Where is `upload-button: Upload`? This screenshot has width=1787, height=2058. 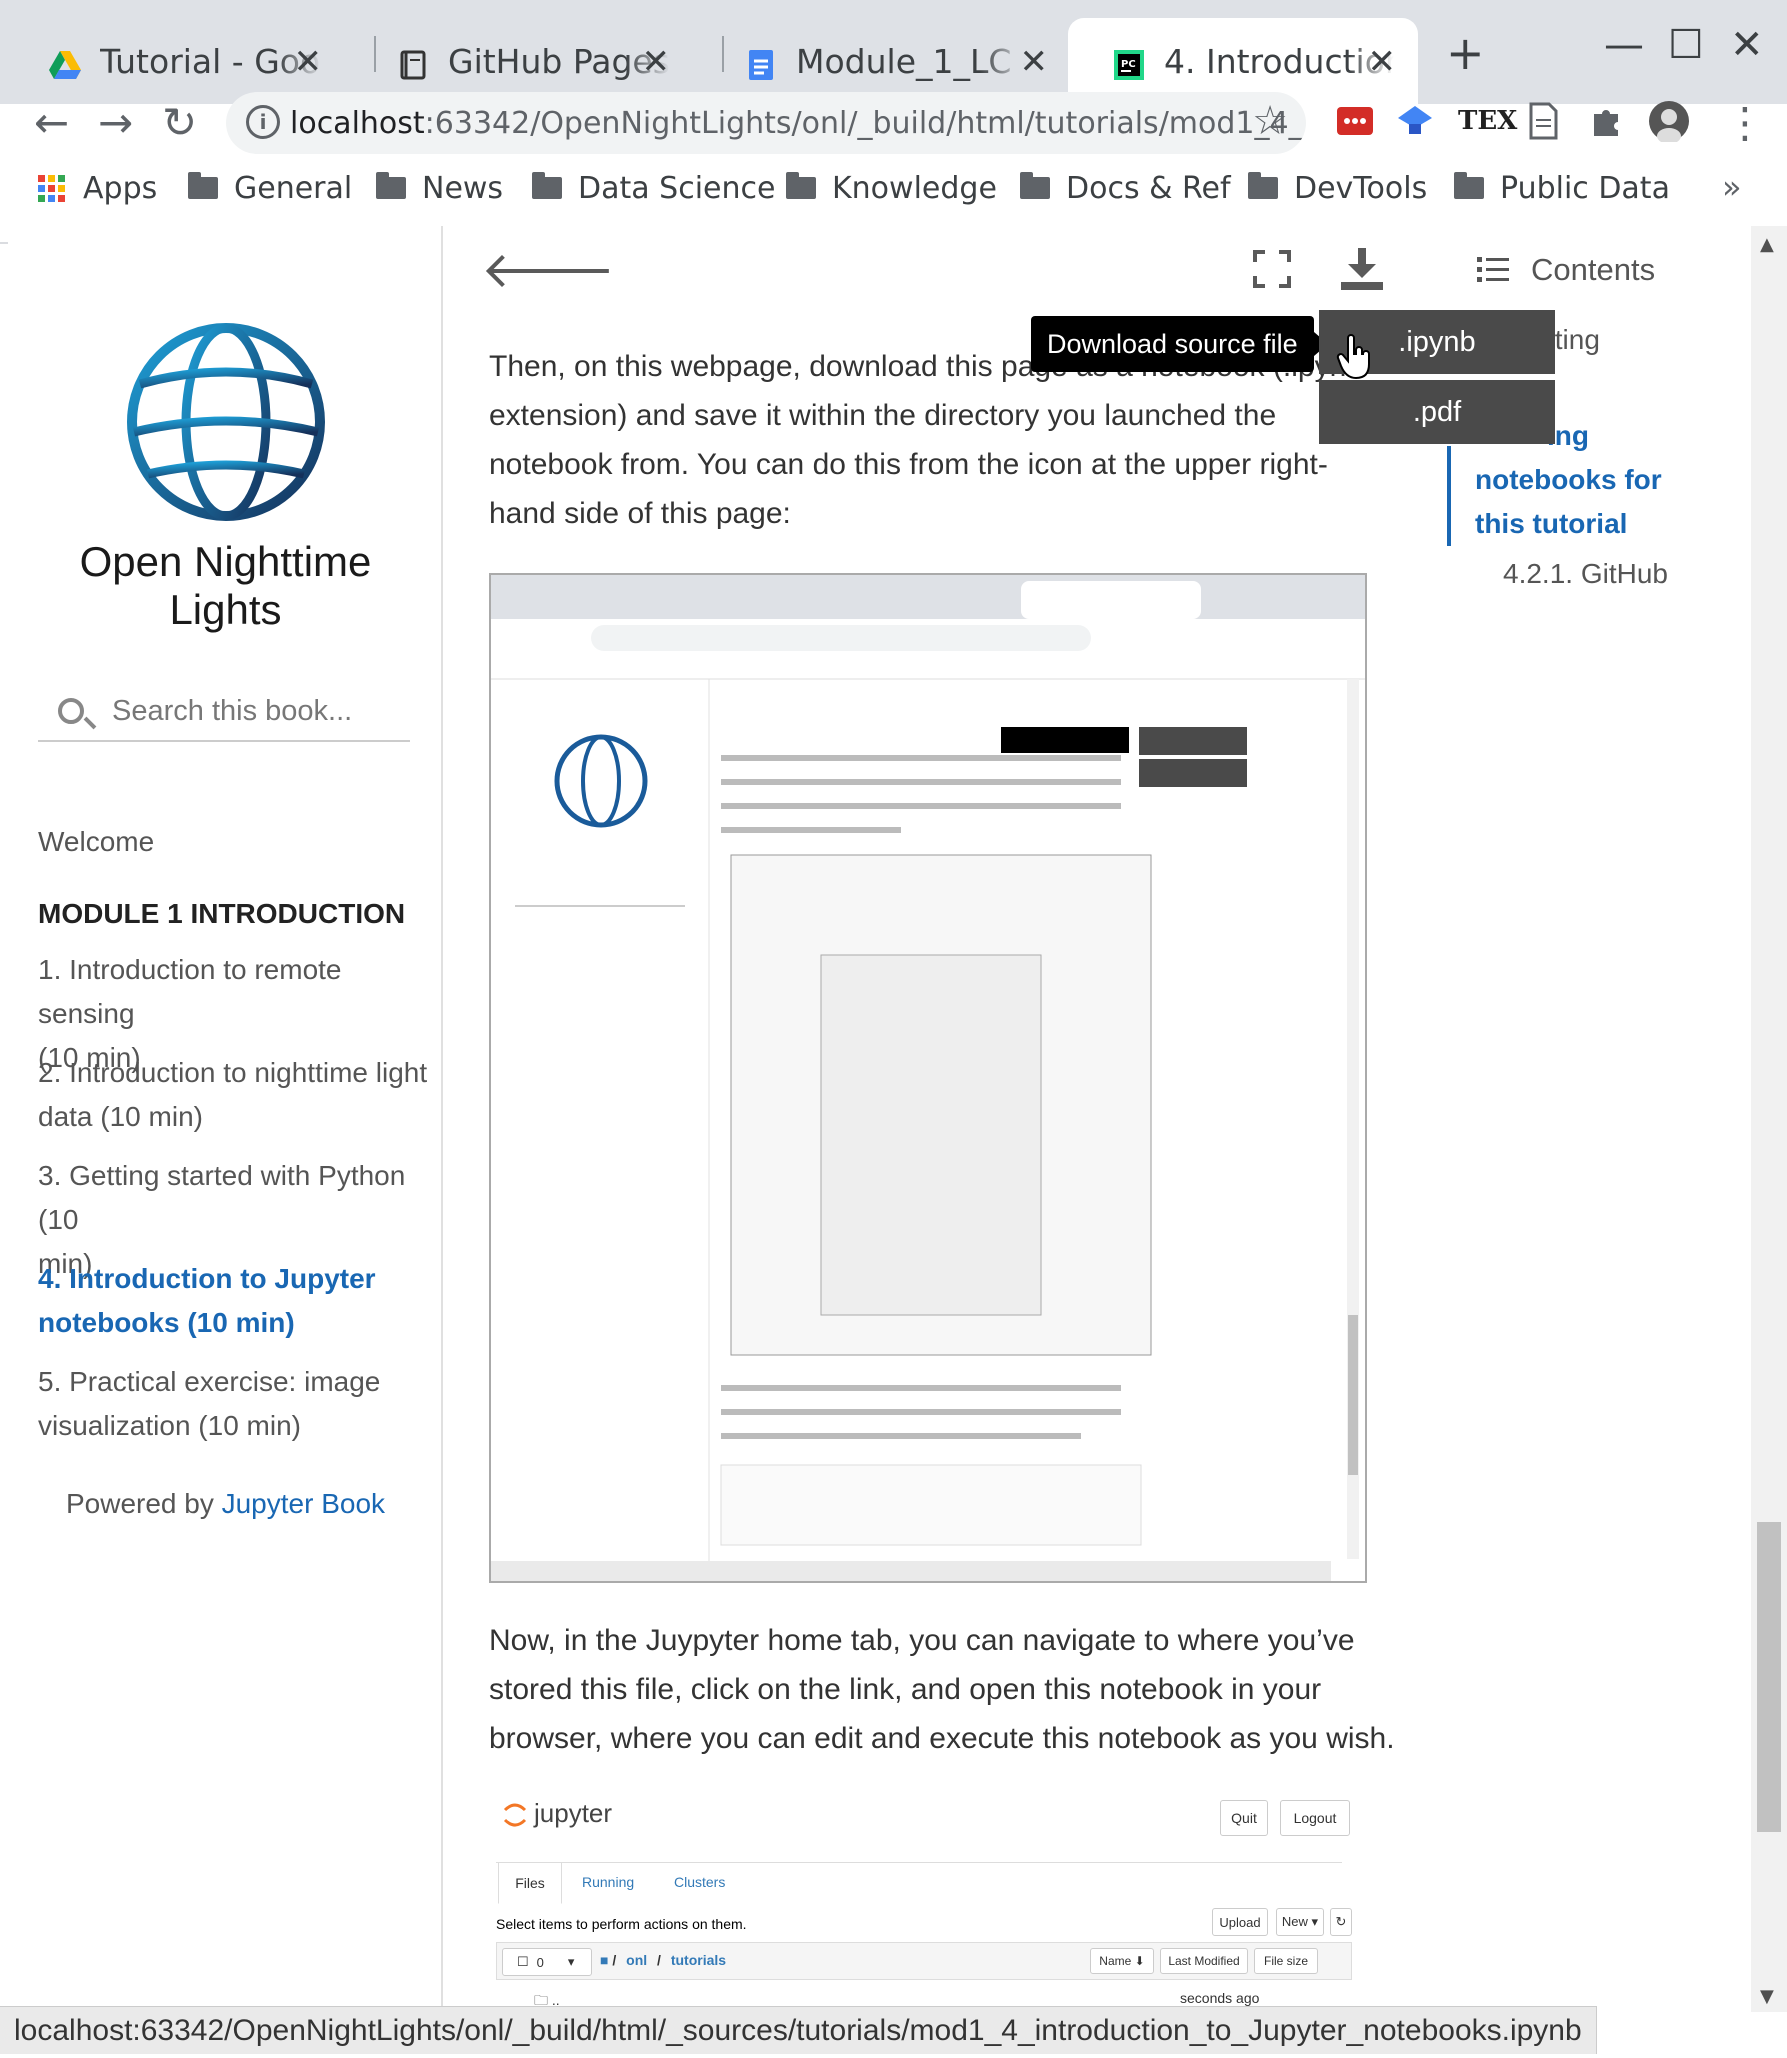 upload-button: Upload is located at coordinates (1240, 1922).